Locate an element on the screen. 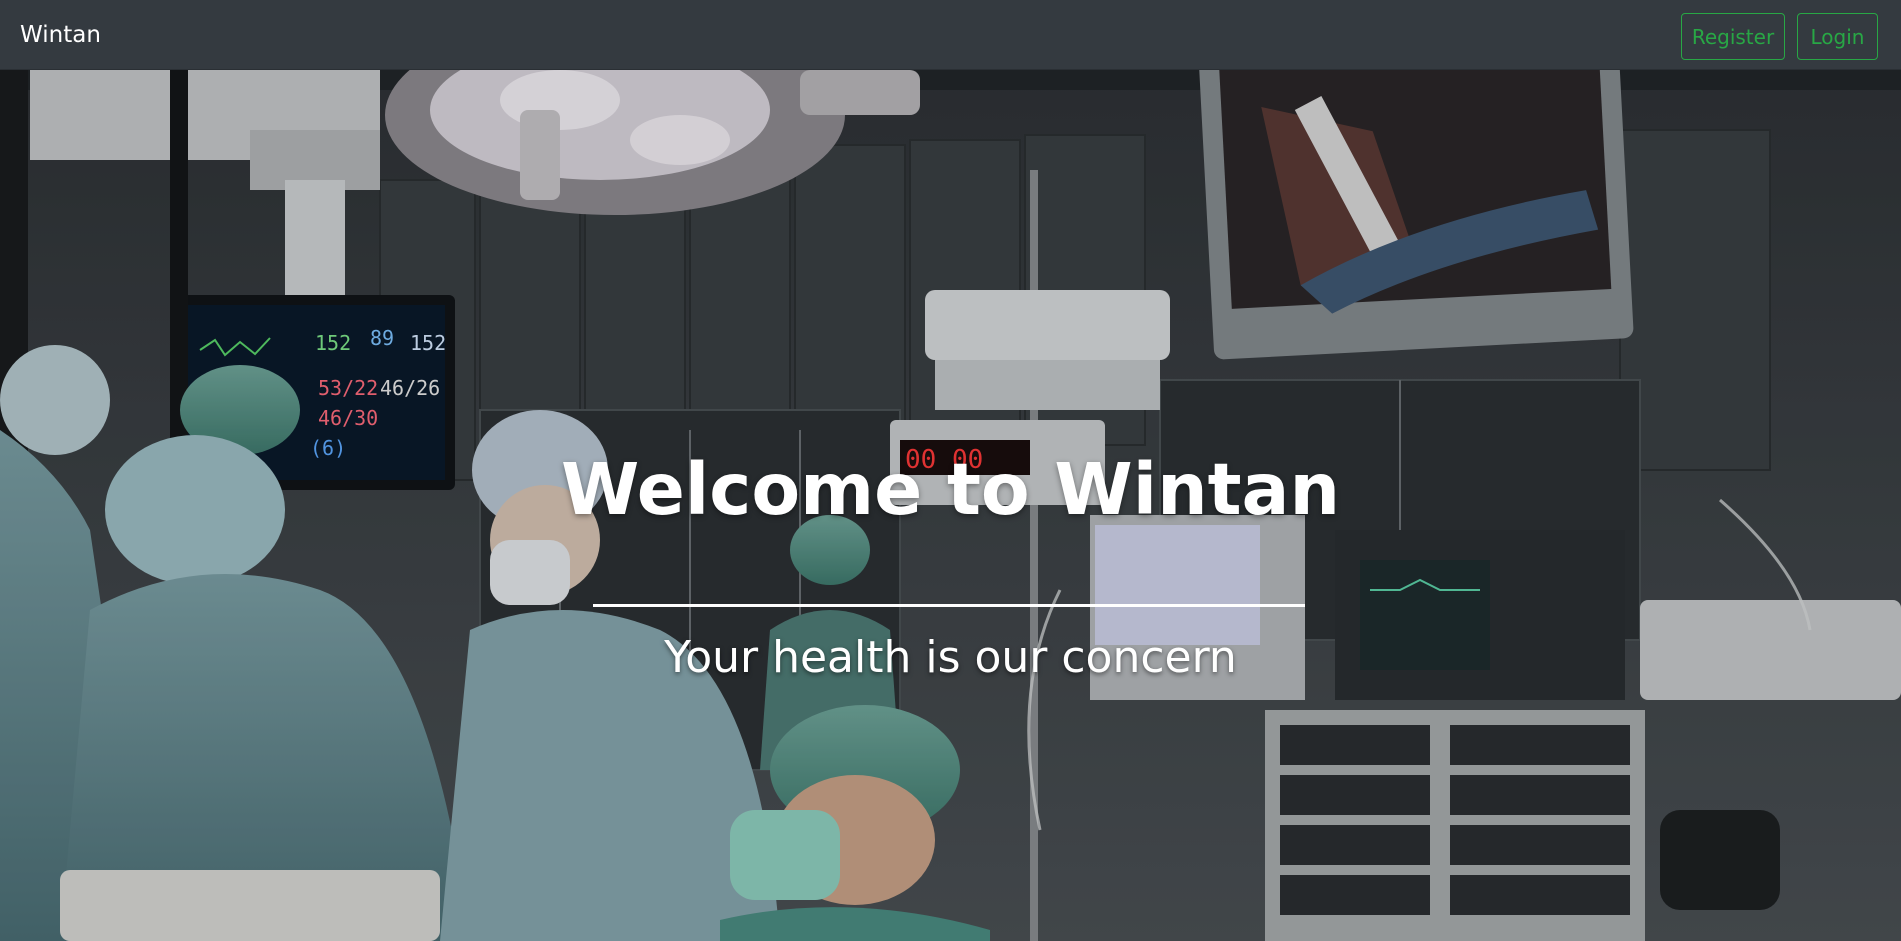 Image resolution: width=1901 pixels, height=941 pixels. hero-divider is located at coordinates (949, 605).